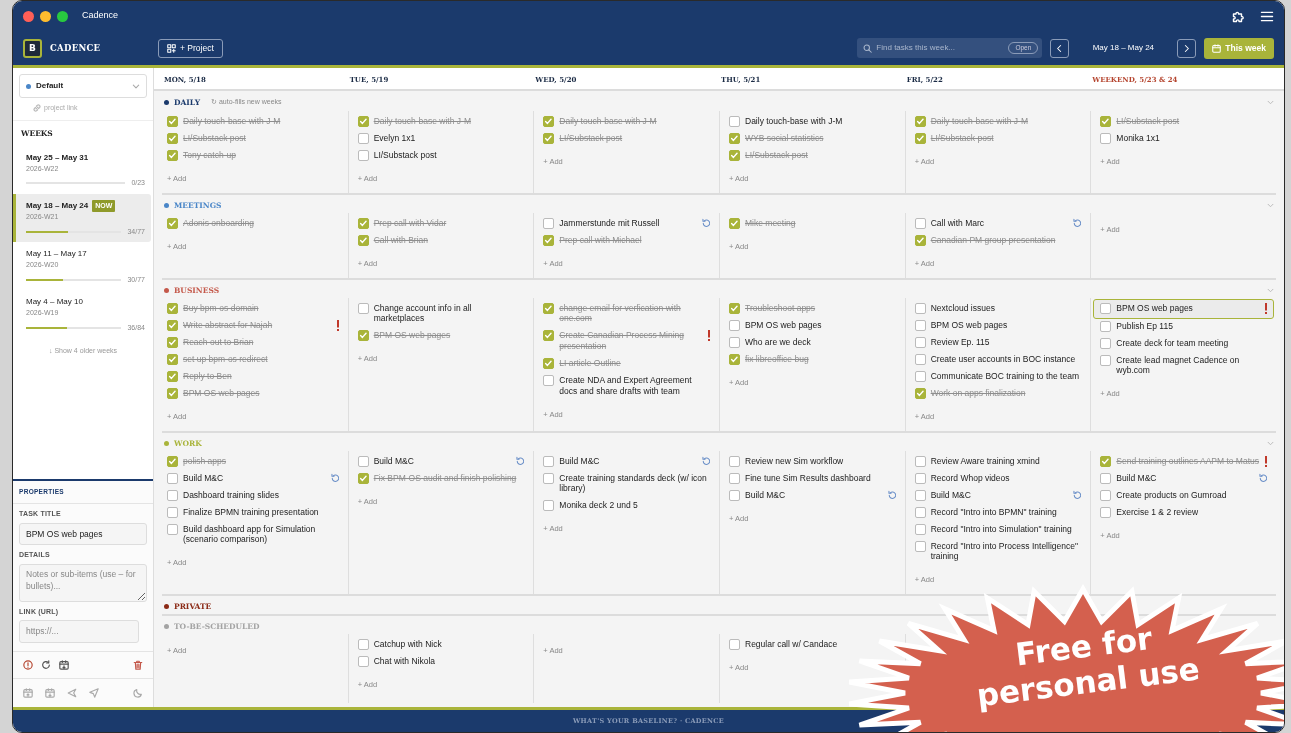 The height and width of the screenshot is (733, 1291). I want to click on task-title: fix libreoffice bug, so click(777, 359).